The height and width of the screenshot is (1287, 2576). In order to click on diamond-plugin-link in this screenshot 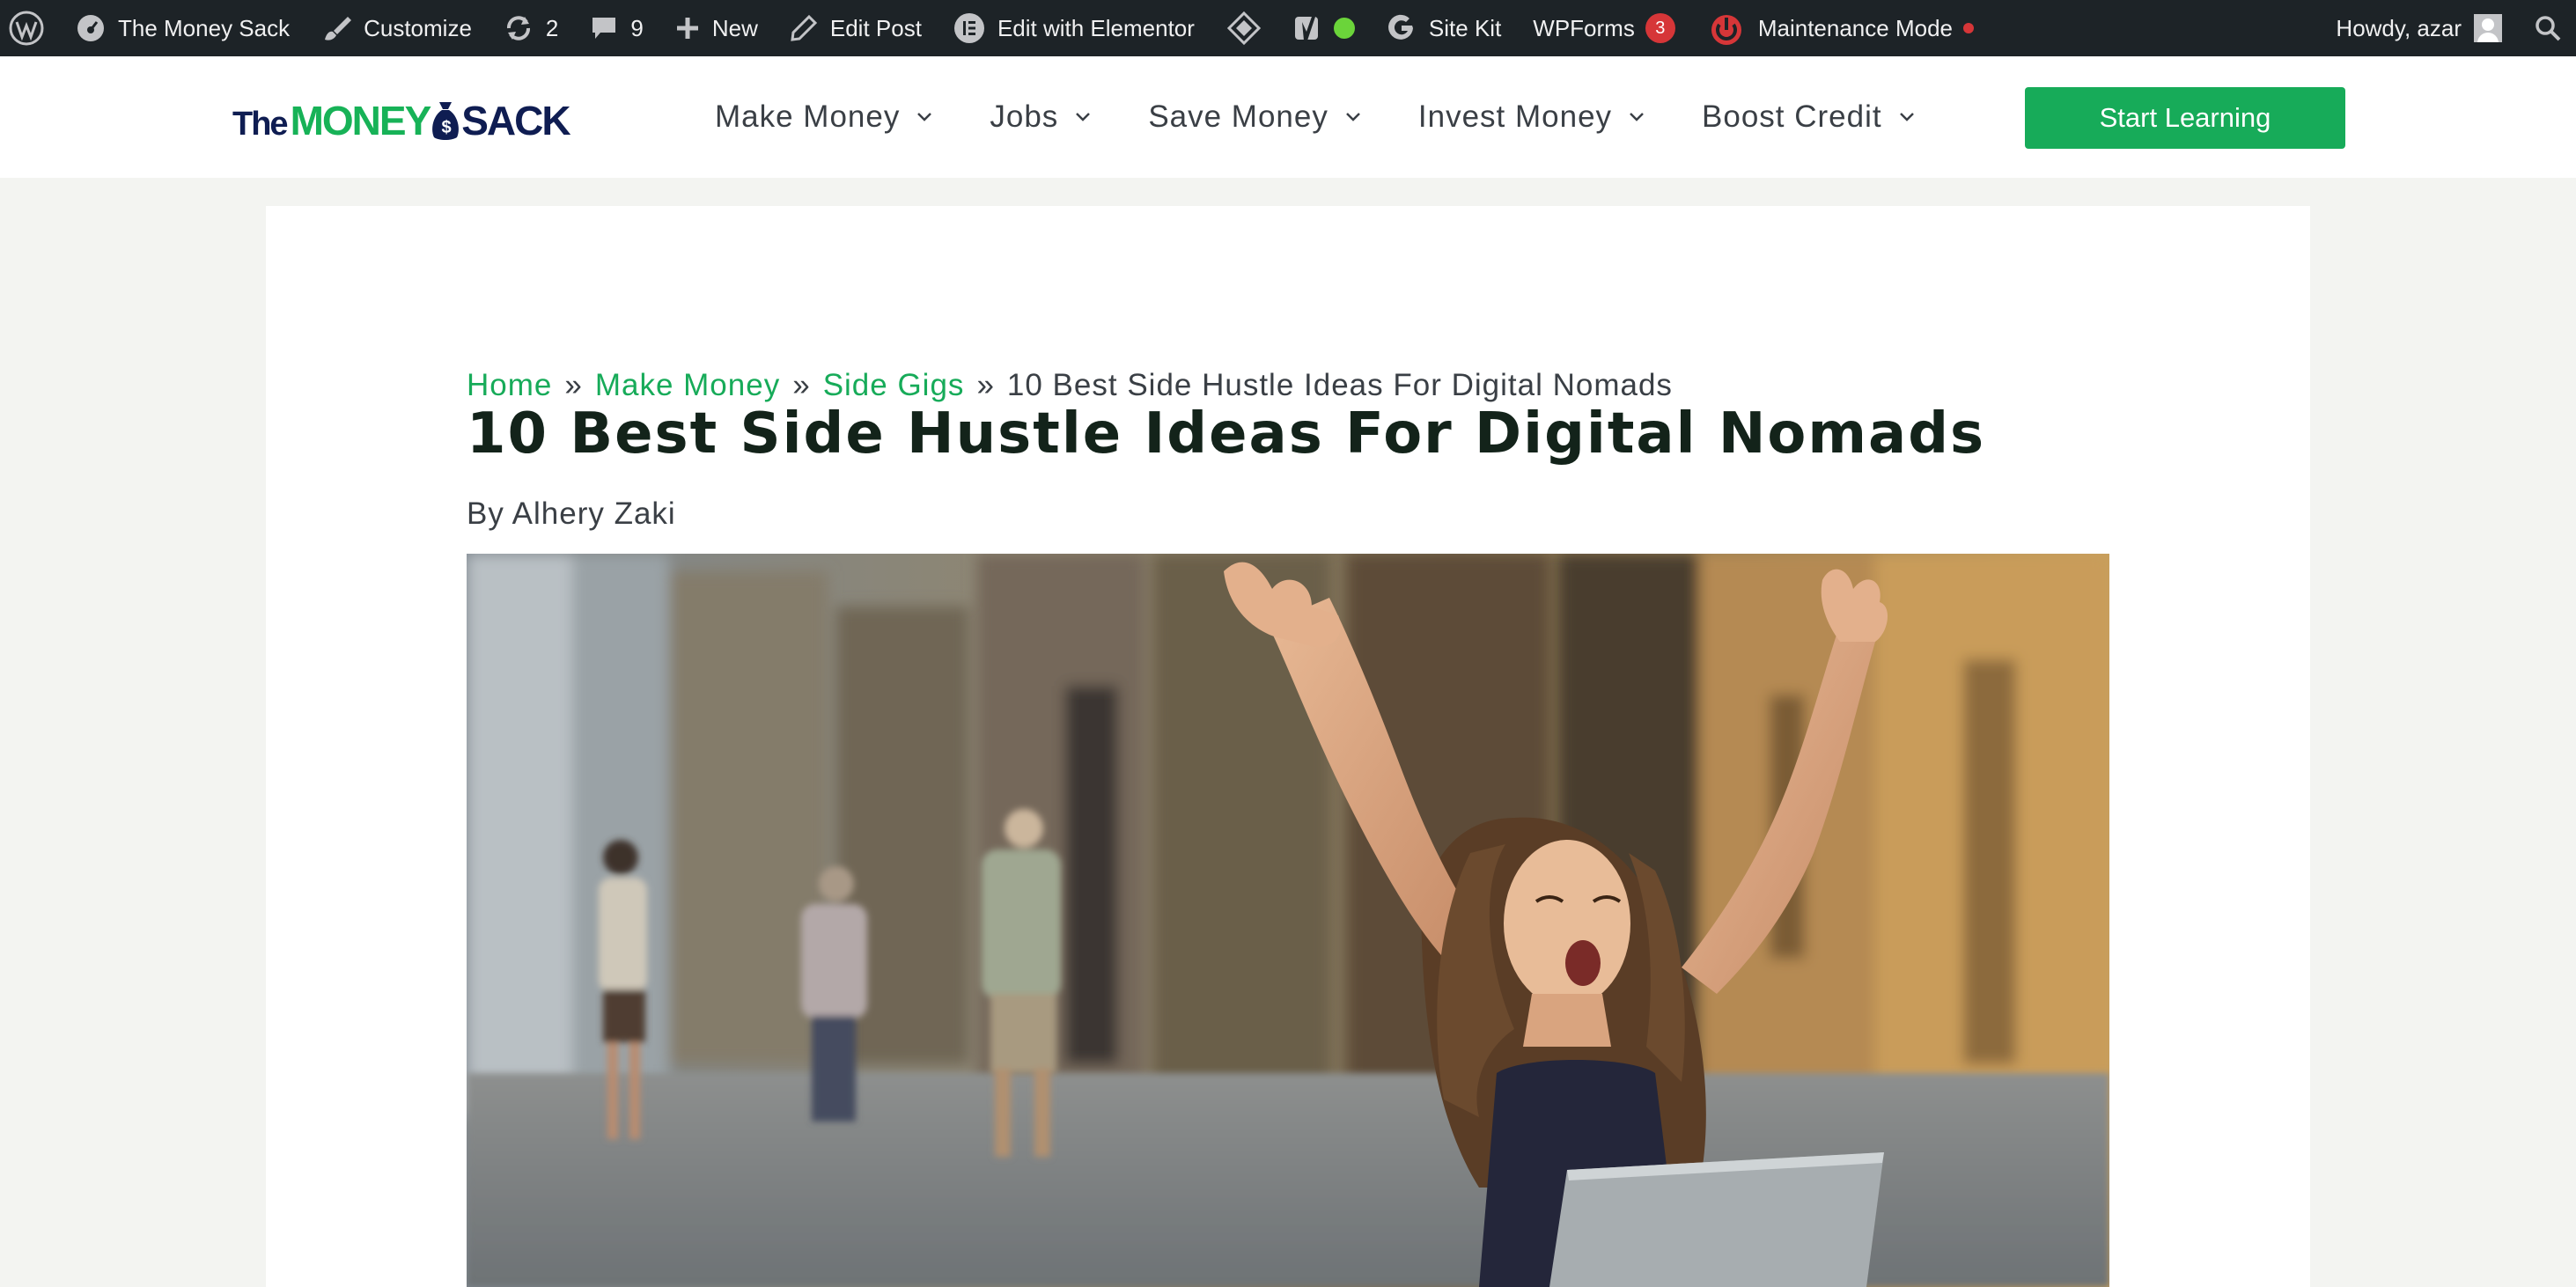, I will do `click(1244, 28)`.